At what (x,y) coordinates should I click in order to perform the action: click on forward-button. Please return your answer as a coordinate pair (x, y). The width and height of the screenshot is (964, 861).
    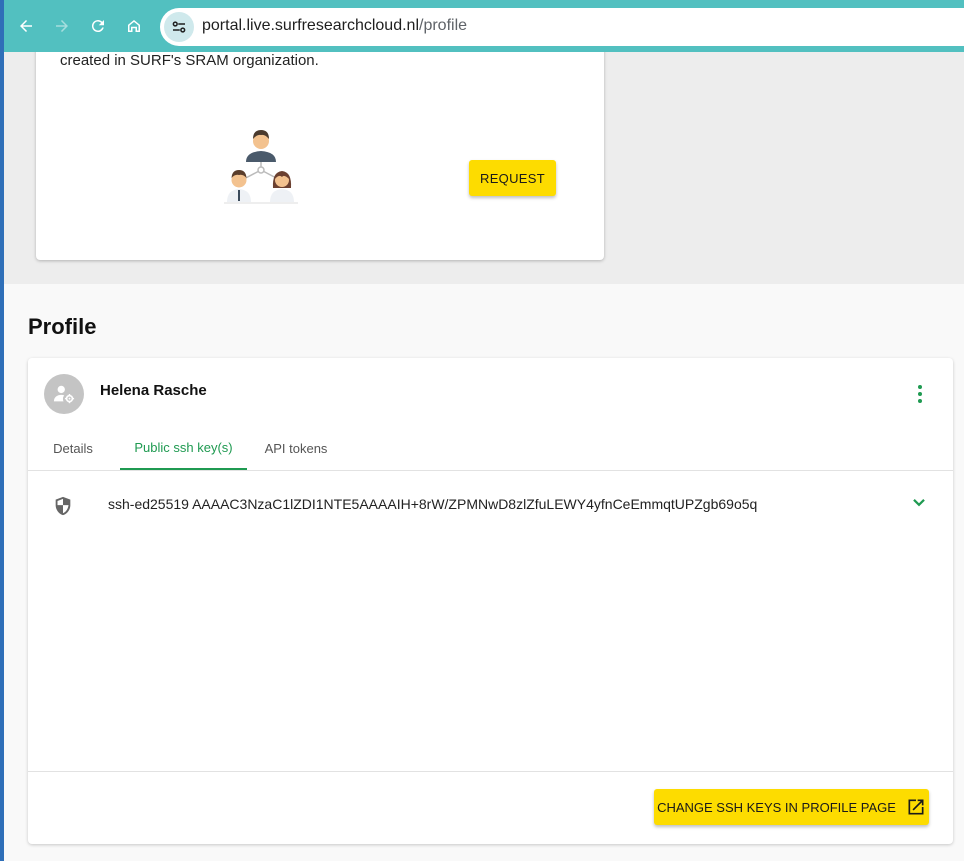
    Looking at the image, I should click on (62, 26).